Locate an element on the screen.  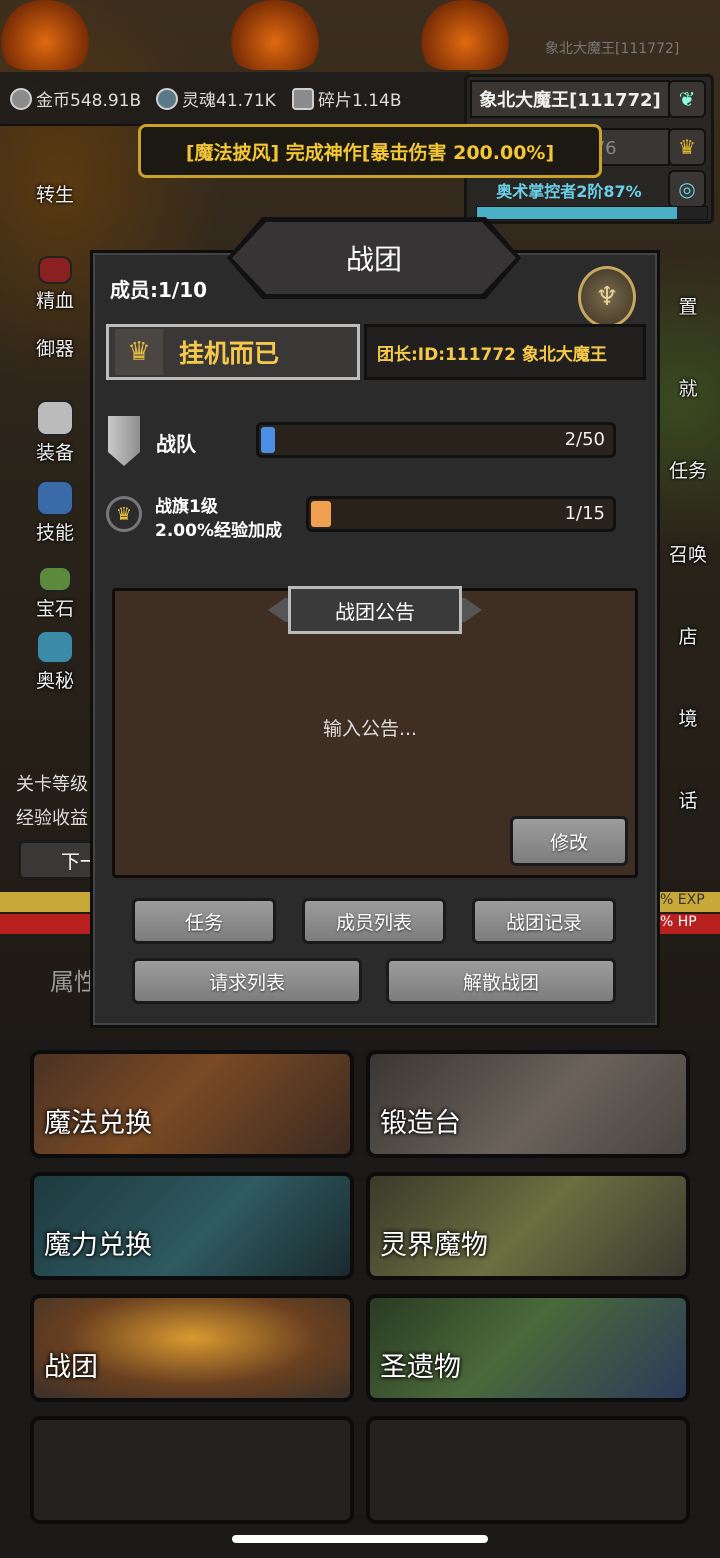
side-menu-settings: 置 is located at coordinates (688, 305).